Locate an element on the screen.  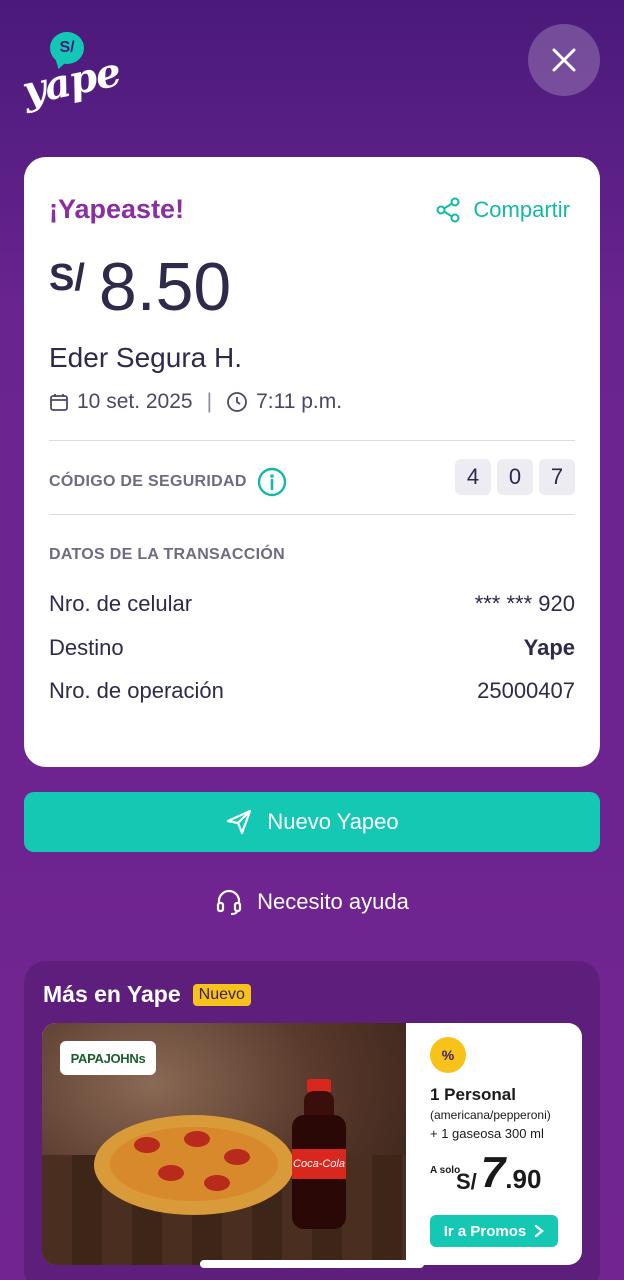
more-section-header: Más en Yape Nuevo is located at coordinates (147, 994).